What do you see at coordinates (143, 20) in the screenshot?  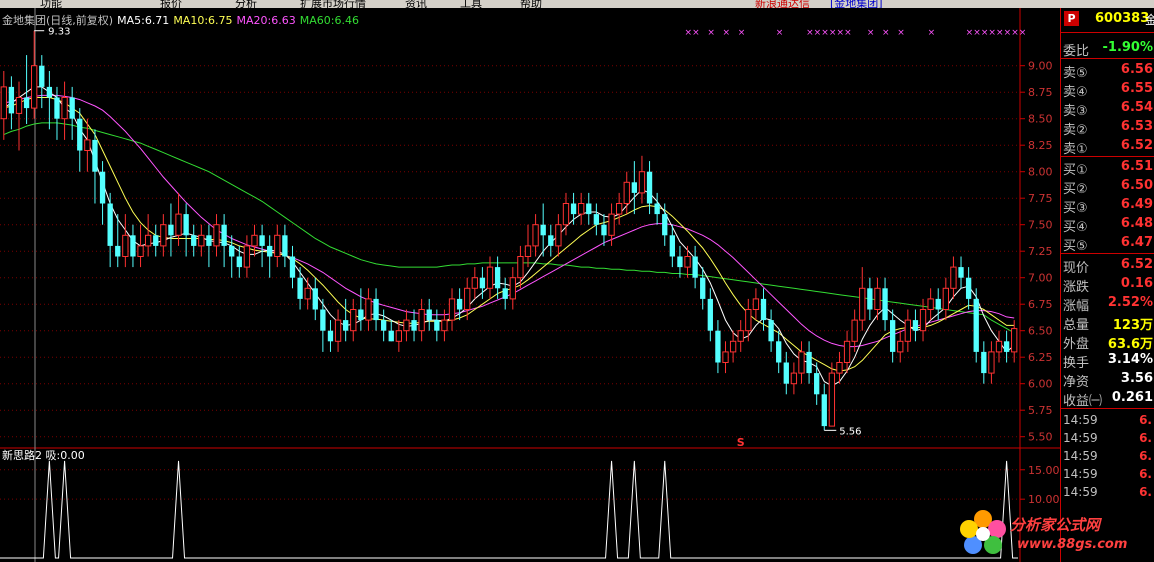 I see `ma5-label: MA5:6.71` at bounding box center [143, 20].